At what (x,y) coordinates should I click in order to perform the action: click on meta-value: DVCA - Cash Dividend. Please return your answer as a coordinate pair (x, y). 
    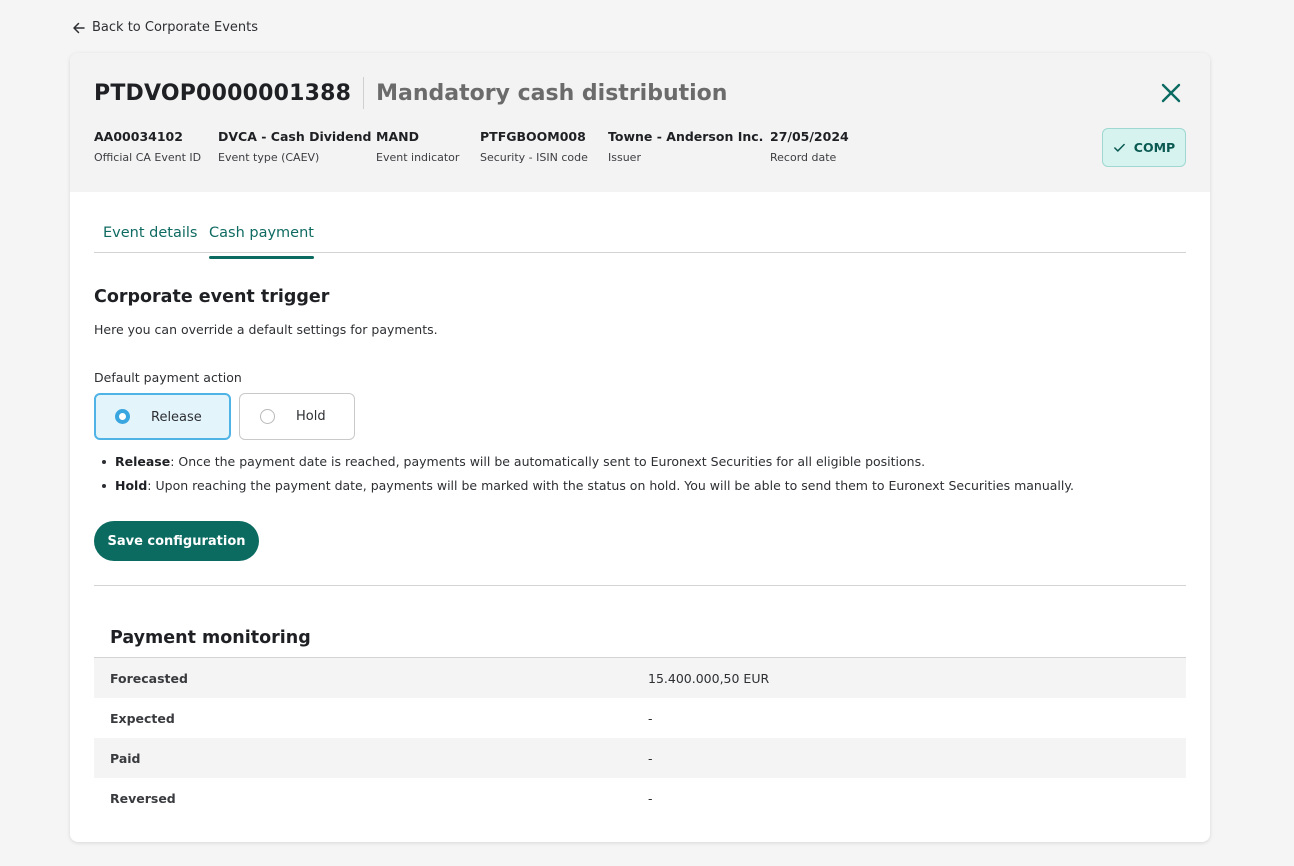
    Looking at the image, I should click on (295, 136).